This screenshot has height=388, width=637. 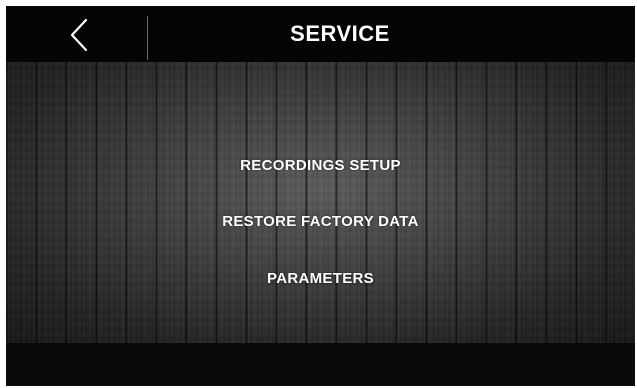 I want to click on menu-item-recordings-setup: RECORDINGS SETUP, so click(x=320, y=166).